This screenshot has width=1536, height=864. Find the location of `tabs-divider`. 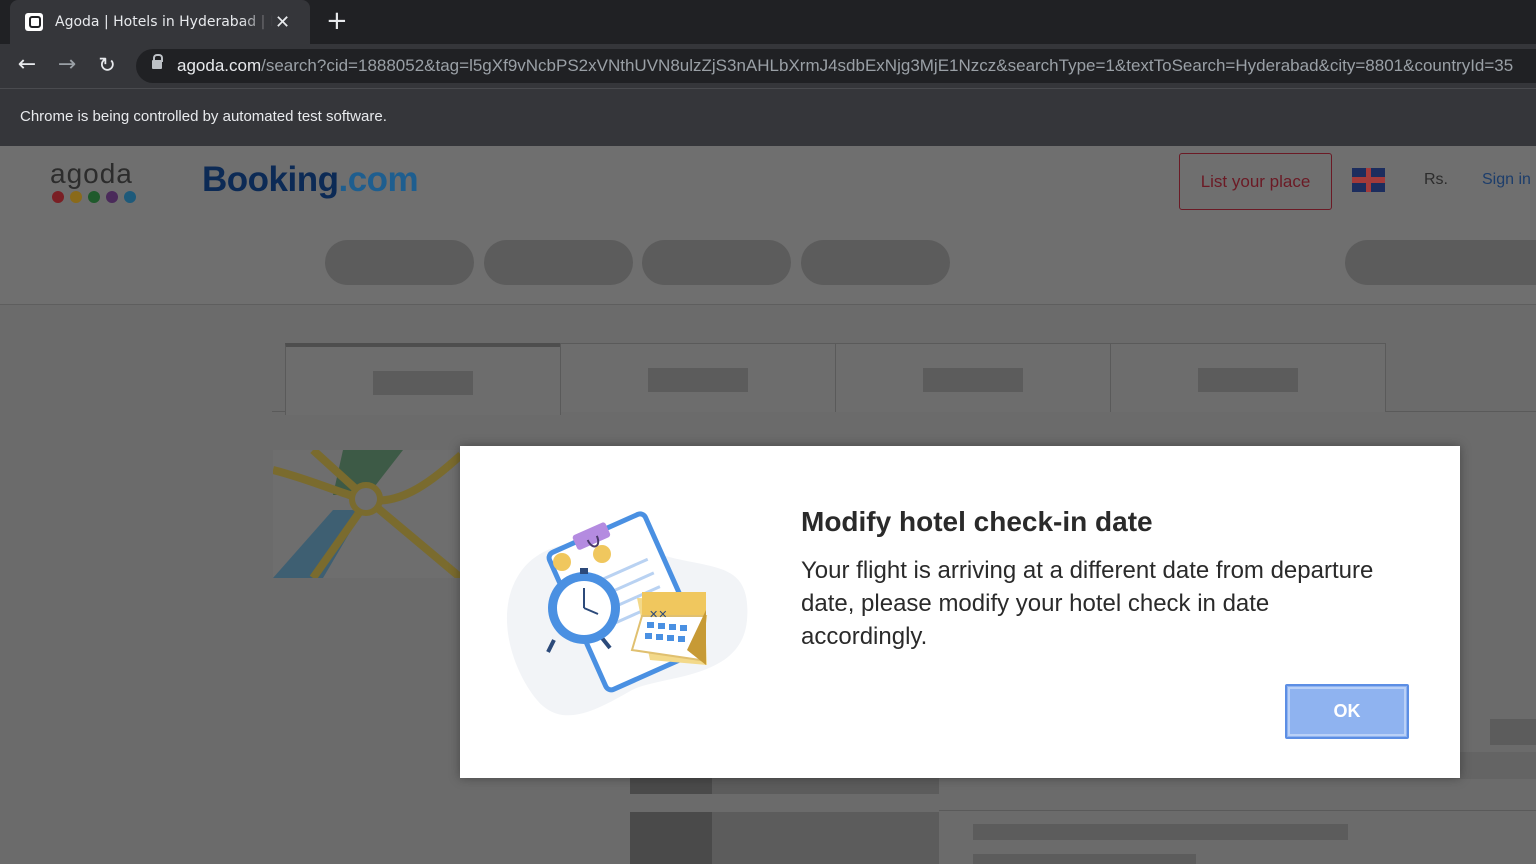

tabs-divider is located at coordinates (1460, 377).